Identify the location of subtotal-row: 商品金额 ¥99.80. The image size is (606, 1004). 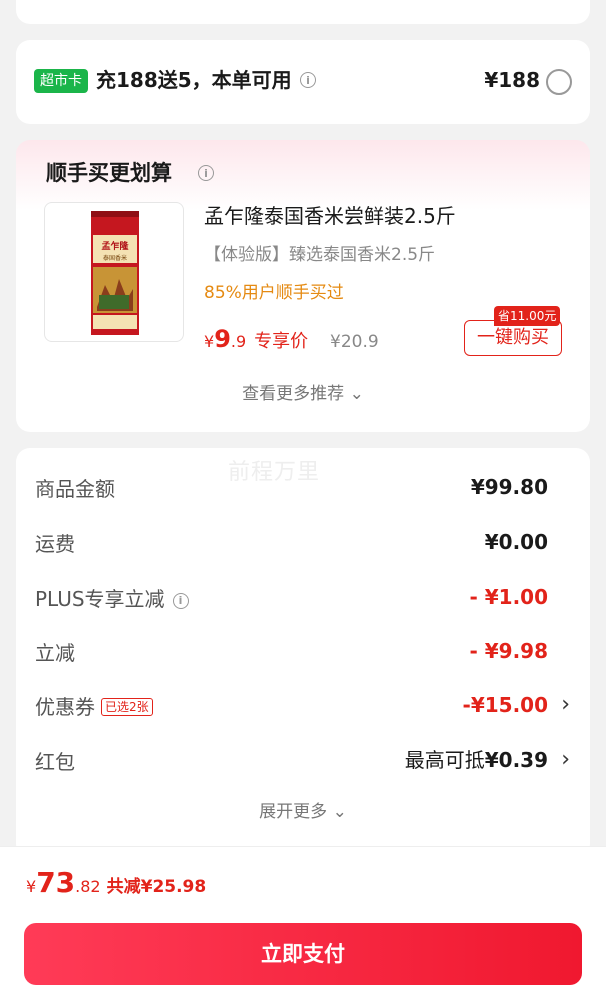
(303, 488).